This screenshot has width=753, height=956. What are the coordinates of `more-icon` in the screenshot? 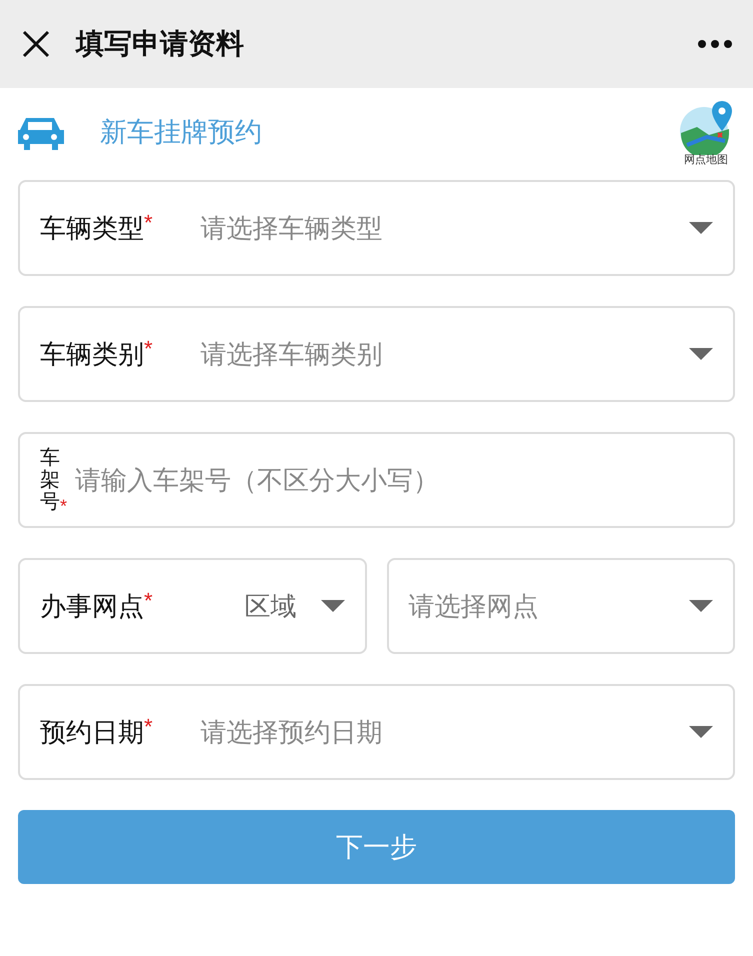 It's located at (715, 44).